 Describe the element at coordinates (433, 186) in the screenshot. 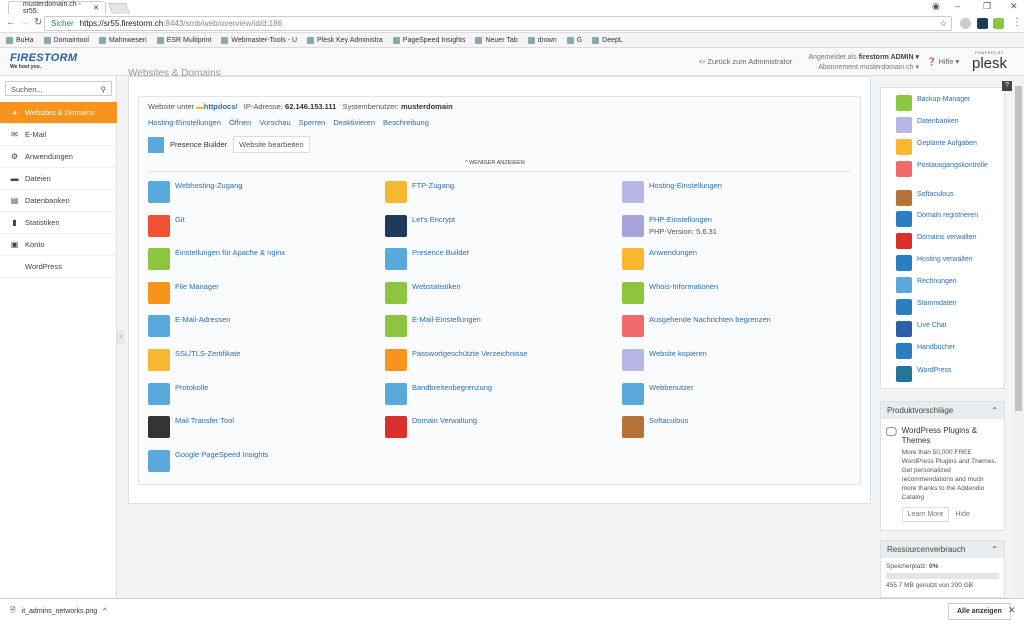

I see `tool-link: FTP-Zugang` at that location.